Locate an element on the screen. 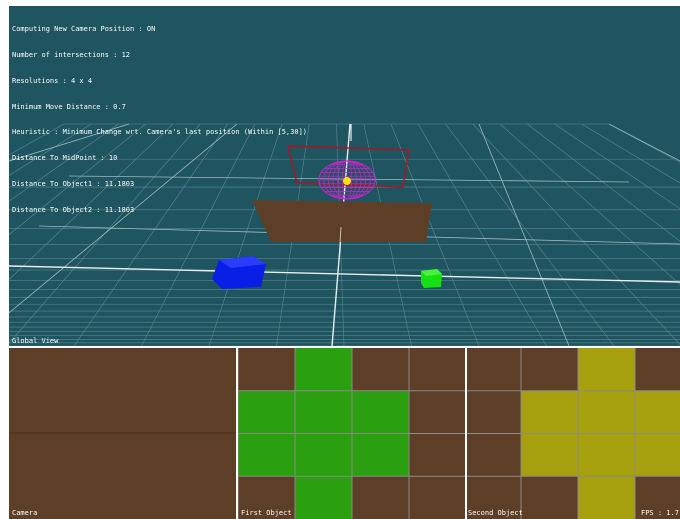 The image size is (680, 519). second-object-label: Second Object is located at coordinates (495, 513).